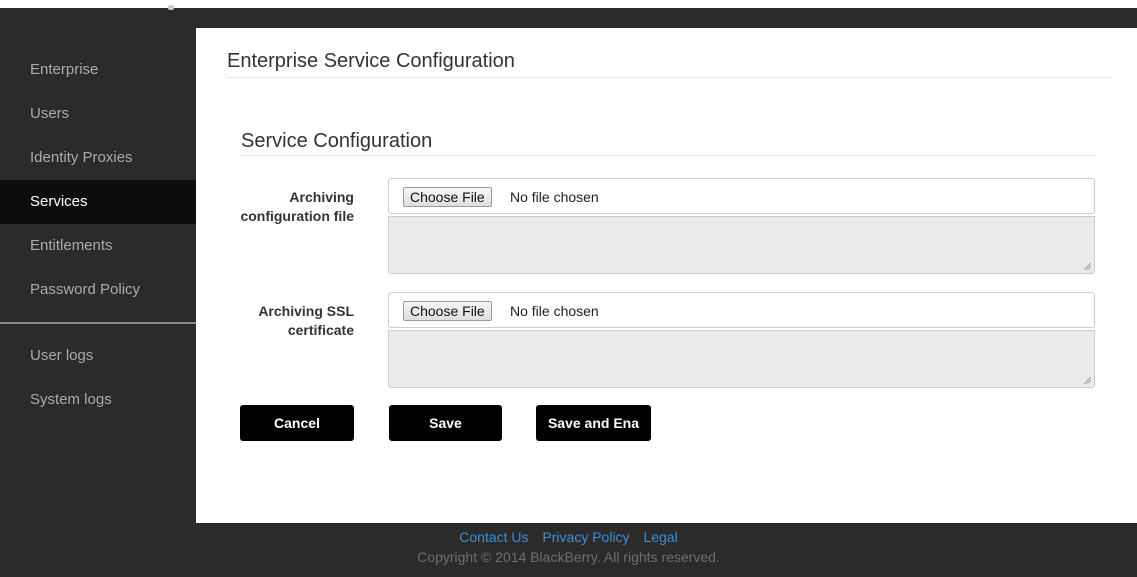 Image resolution: width=1137 pixels, height=577 pixels. I want to click on archiving-ssl-textarea, so click(741, 359).